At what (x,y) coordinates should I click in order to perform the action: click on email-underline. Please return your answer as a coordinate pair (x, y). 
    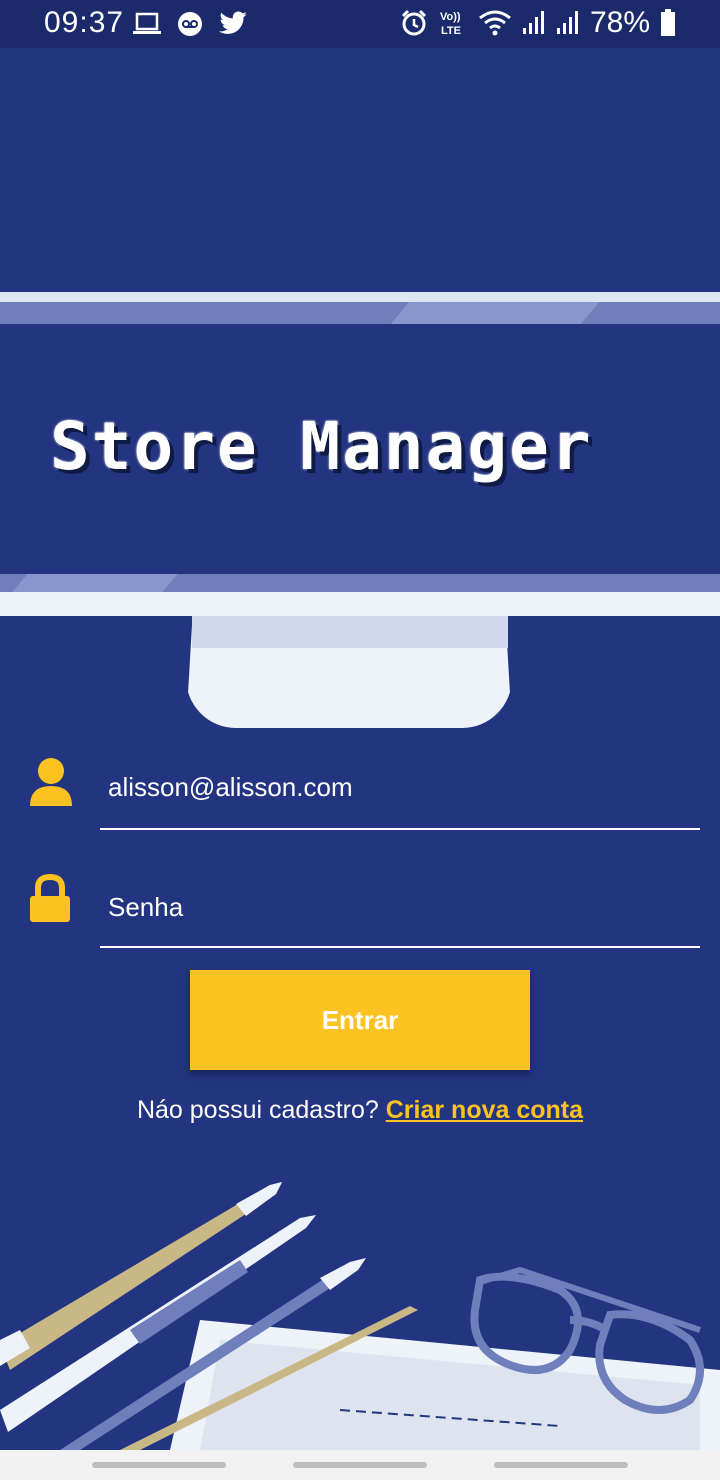
    Looking at the image, I should click on (400, 829).